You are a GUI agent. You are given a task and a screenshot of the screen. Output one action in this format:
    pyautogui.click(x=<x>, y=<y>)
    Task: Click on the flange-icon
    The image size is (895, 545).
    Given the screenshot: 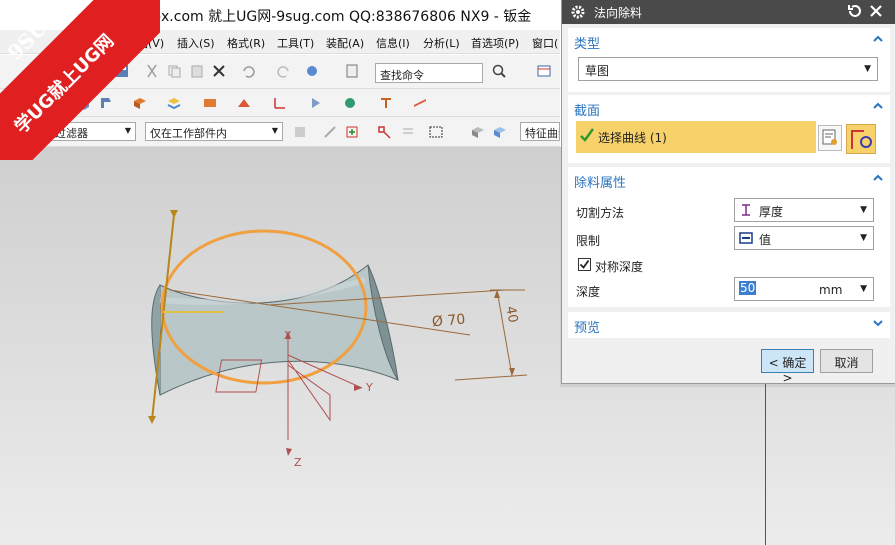 What is the action you would take?
    pyautogui.click(x=106, y=103)
    